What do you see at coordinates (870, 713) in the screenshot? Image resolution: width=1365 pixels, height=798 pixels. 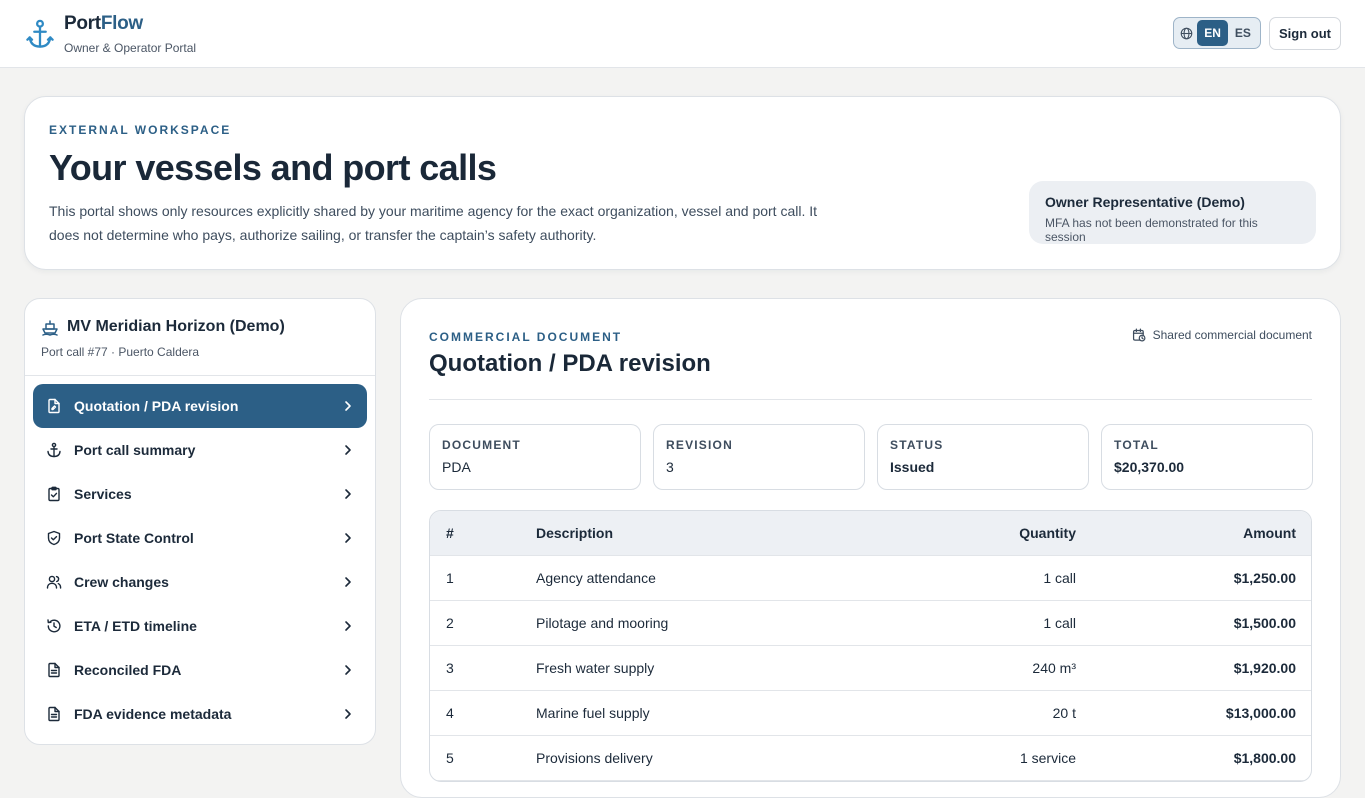 I see `table-row: 4 Marine fuel supply 20 t $13,000.00` at bounding box center [870, 713].